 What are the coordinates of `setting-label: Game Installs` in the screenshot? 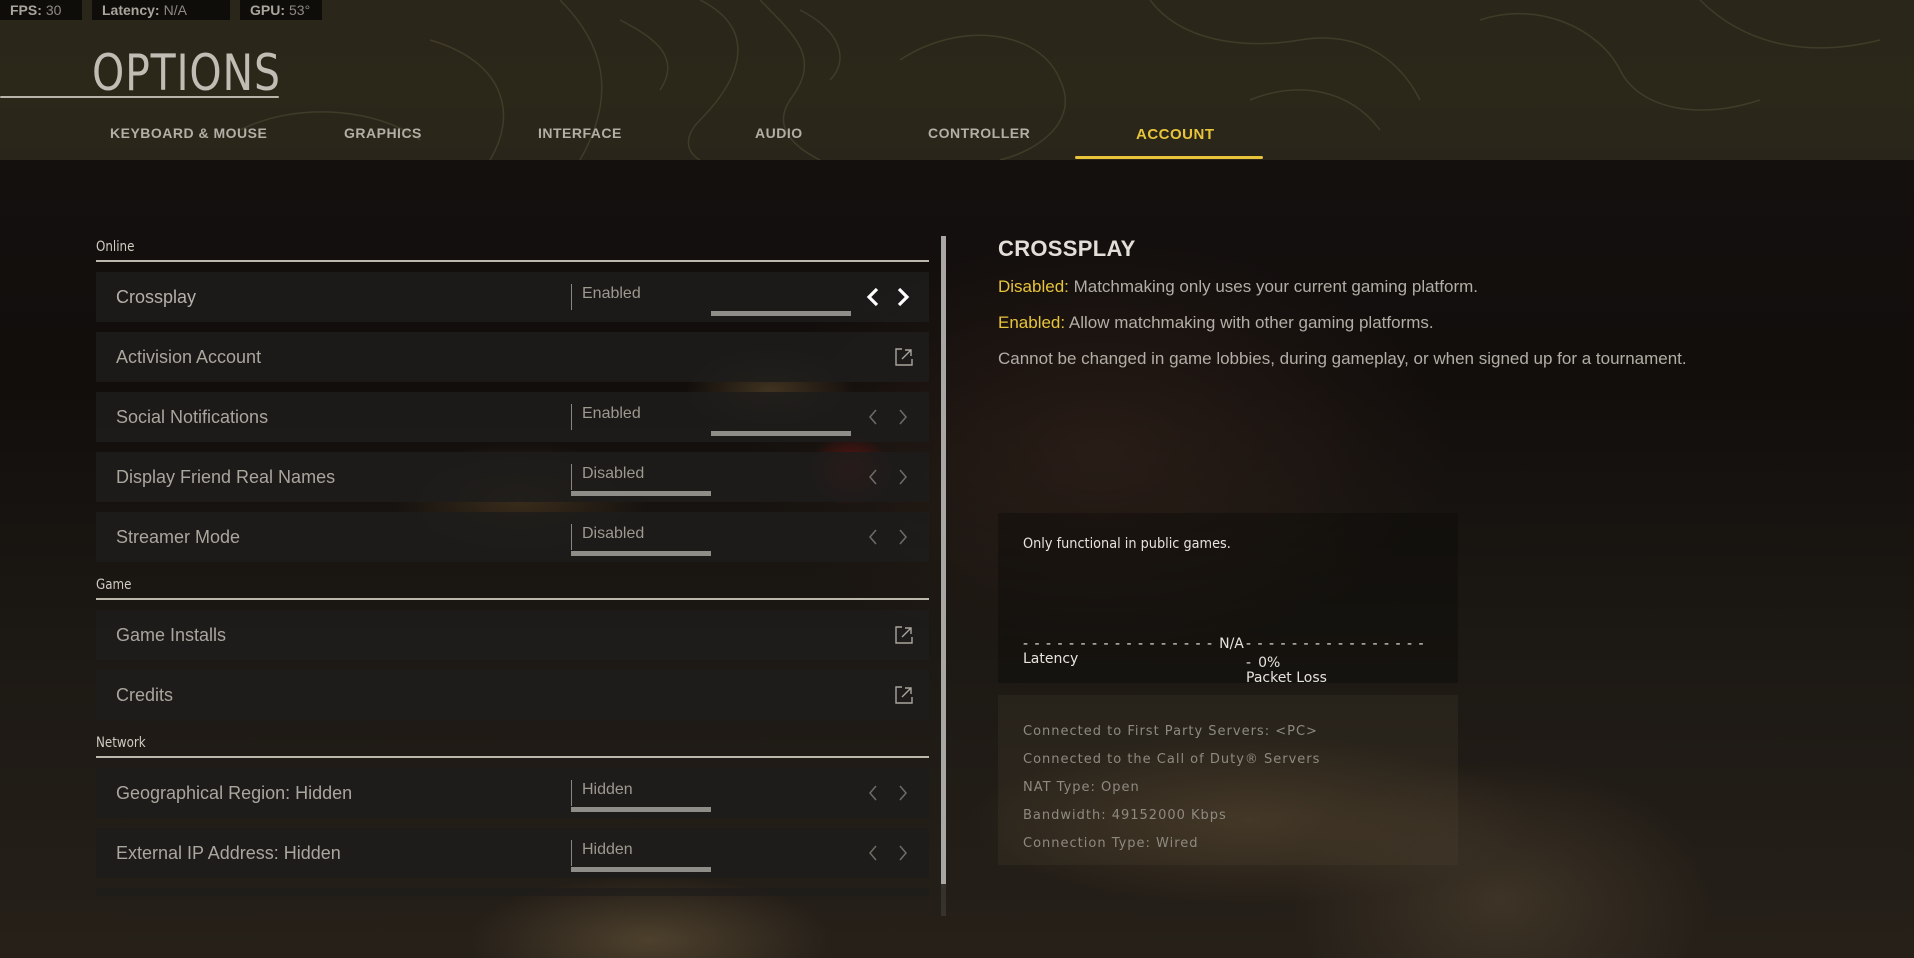 It's located at (171, 635).